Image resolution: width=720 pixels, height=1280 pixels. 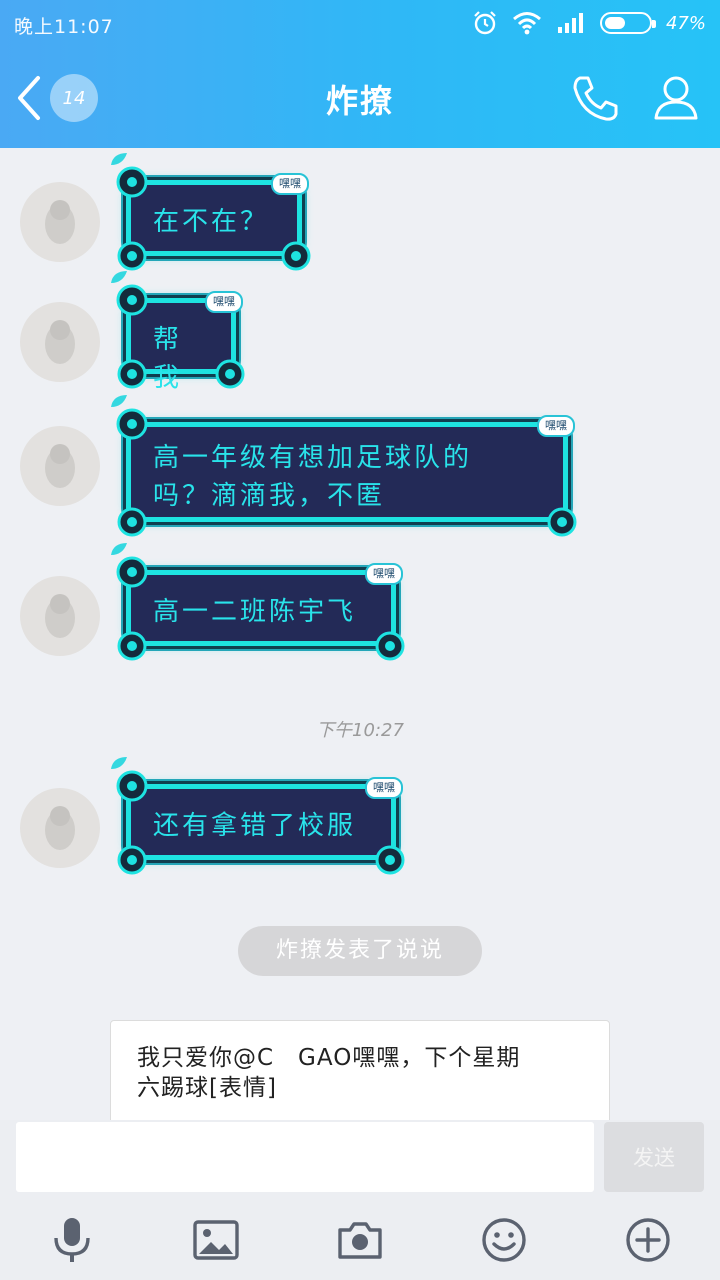 I want to click on message-text-line: 高一年级有想加足球队的, so click(x=313, y=458).